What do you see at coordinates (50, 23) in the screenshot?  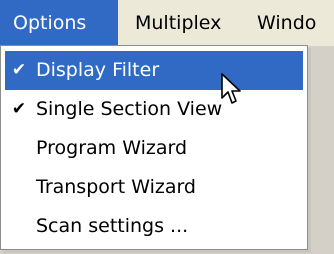 I see `menu-options-label: Options` at bounding box center [50, 23].